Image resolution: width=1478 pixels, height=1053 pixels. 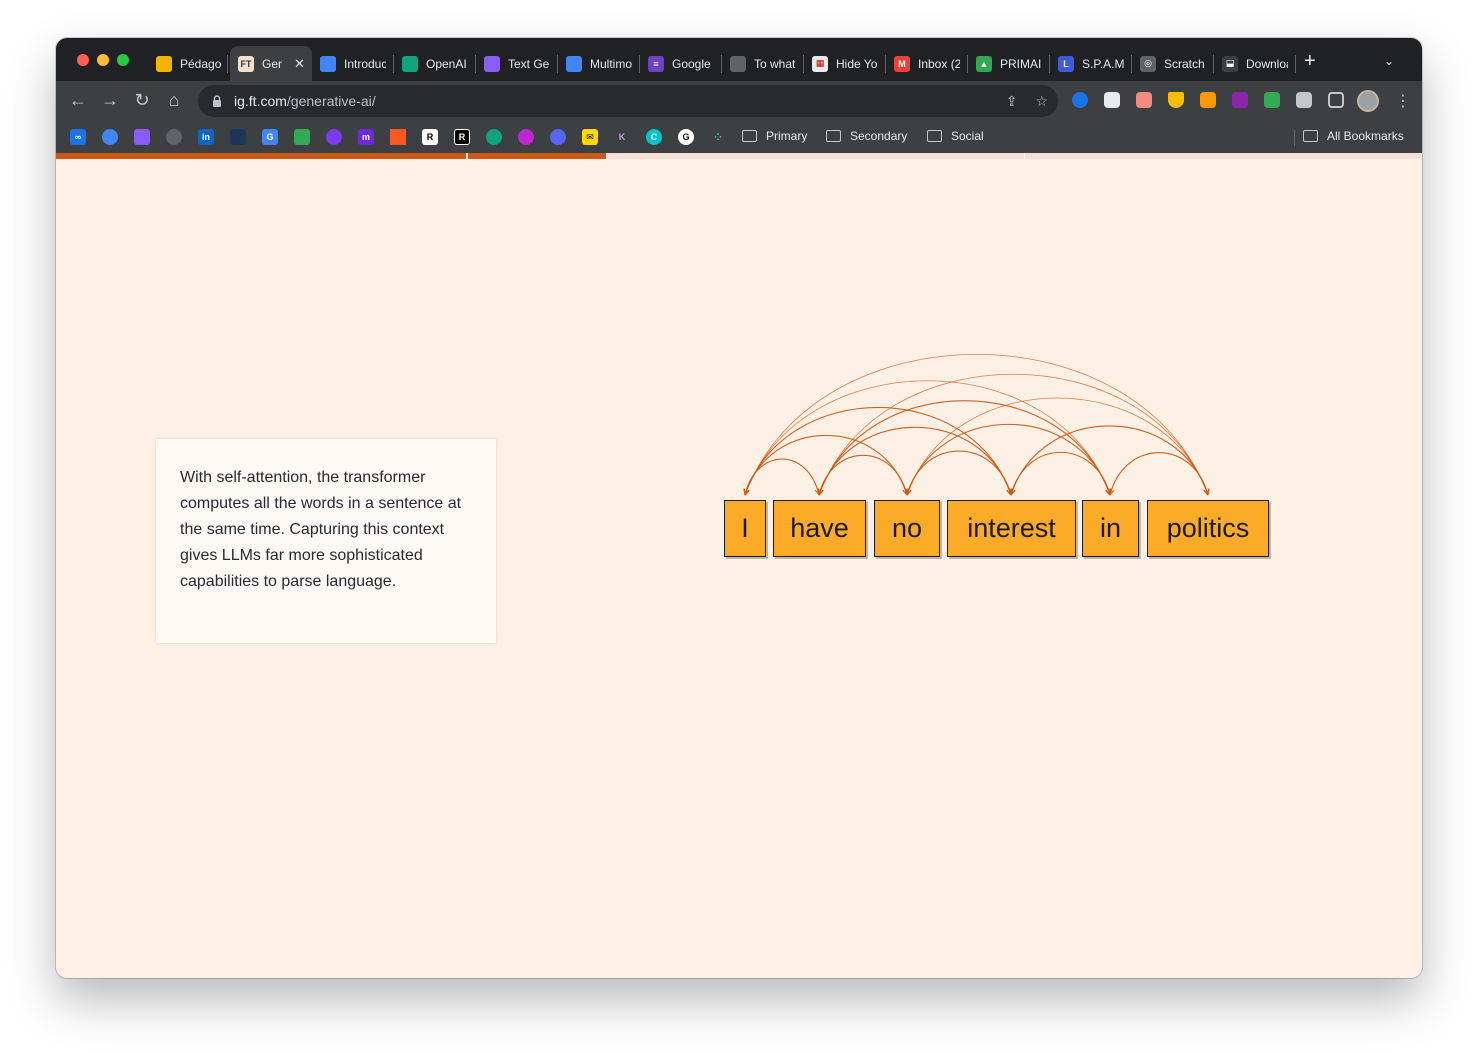 What do you see at coordinates (142, 100) in the screenshot?
I see `reload-icon: ↻` at bounding box center [142, 100].